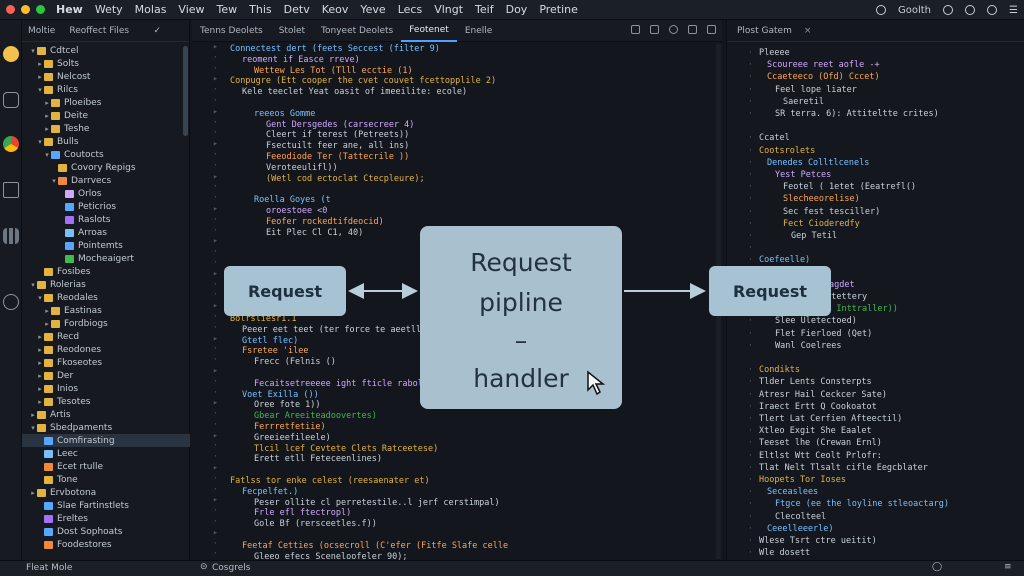  What do you see at coordinates (937, 567) in the screenshot?
I see `status-circle-icon: ◯` at bounding box center [937, 567].